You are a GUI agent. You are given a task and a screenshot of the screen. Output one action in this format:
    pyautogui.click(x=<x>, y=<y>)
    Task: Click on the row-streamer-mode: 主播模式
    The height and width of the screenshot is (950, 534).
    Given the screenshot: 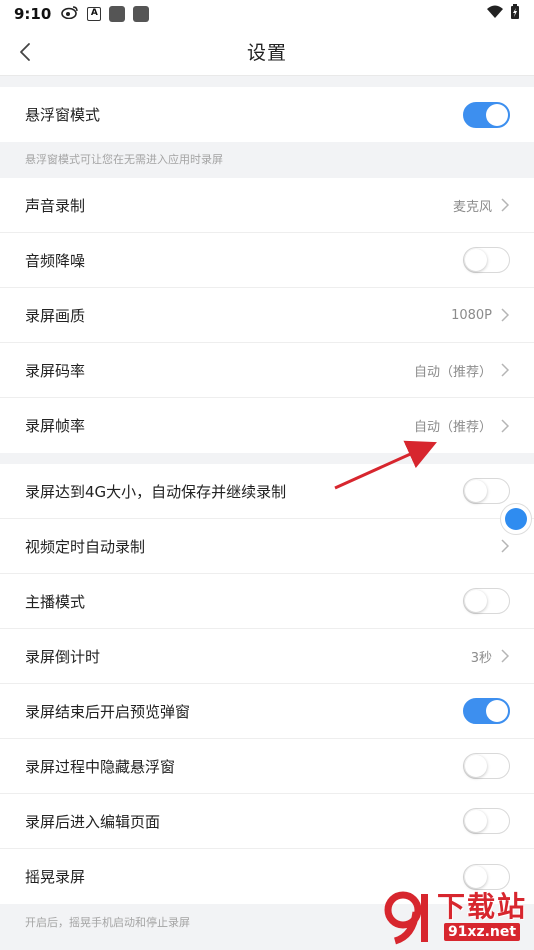 What is the action you would take?
    pyautogui.click(x=267, y=601)
    